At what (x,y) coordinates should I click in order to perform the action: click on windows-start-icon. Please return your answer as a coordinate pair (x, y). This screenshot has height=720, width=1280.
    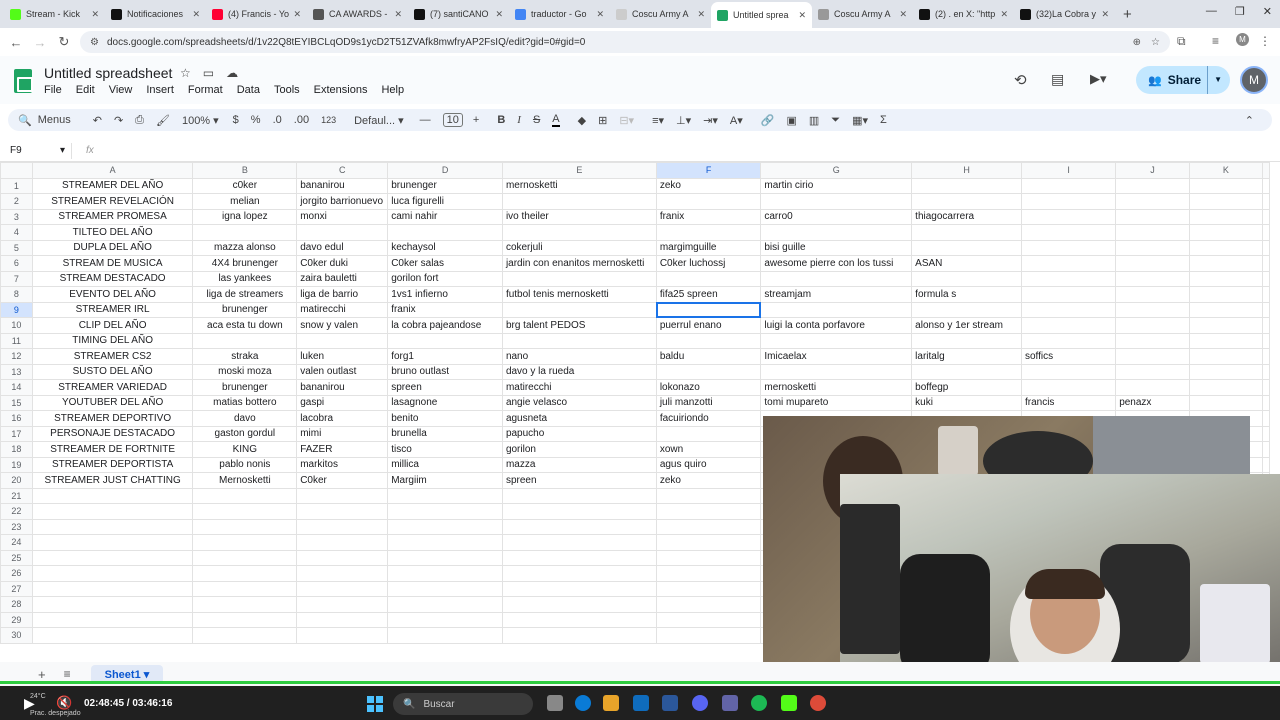
    Looking at the image, I should click on (375, 704).